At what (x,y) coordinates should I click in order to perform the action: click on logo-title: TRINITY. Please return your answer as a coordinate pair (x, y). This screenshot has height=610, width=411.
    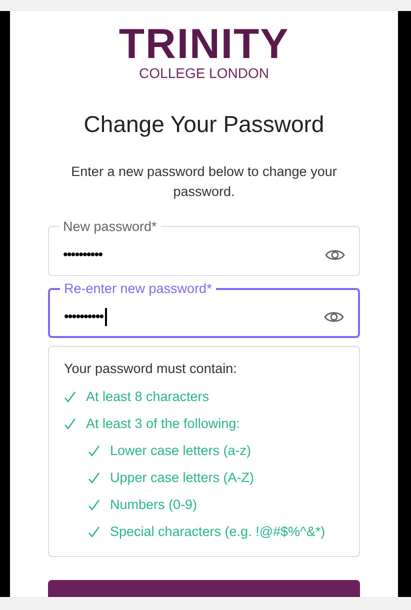
    Looking at the image, I should click on (204, 44).